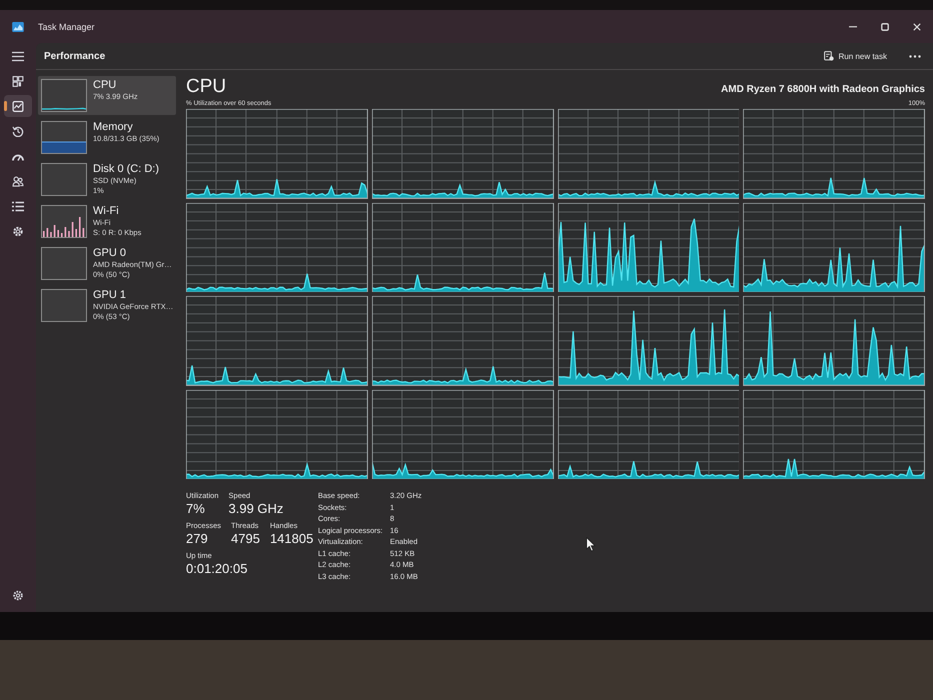 Image resolution: width=933 pixels, height=700 pixels. What do you see at coordinates (245, 539) in the screenshot?
I see `stat-value: 4795` at bounding box center [245, 539].